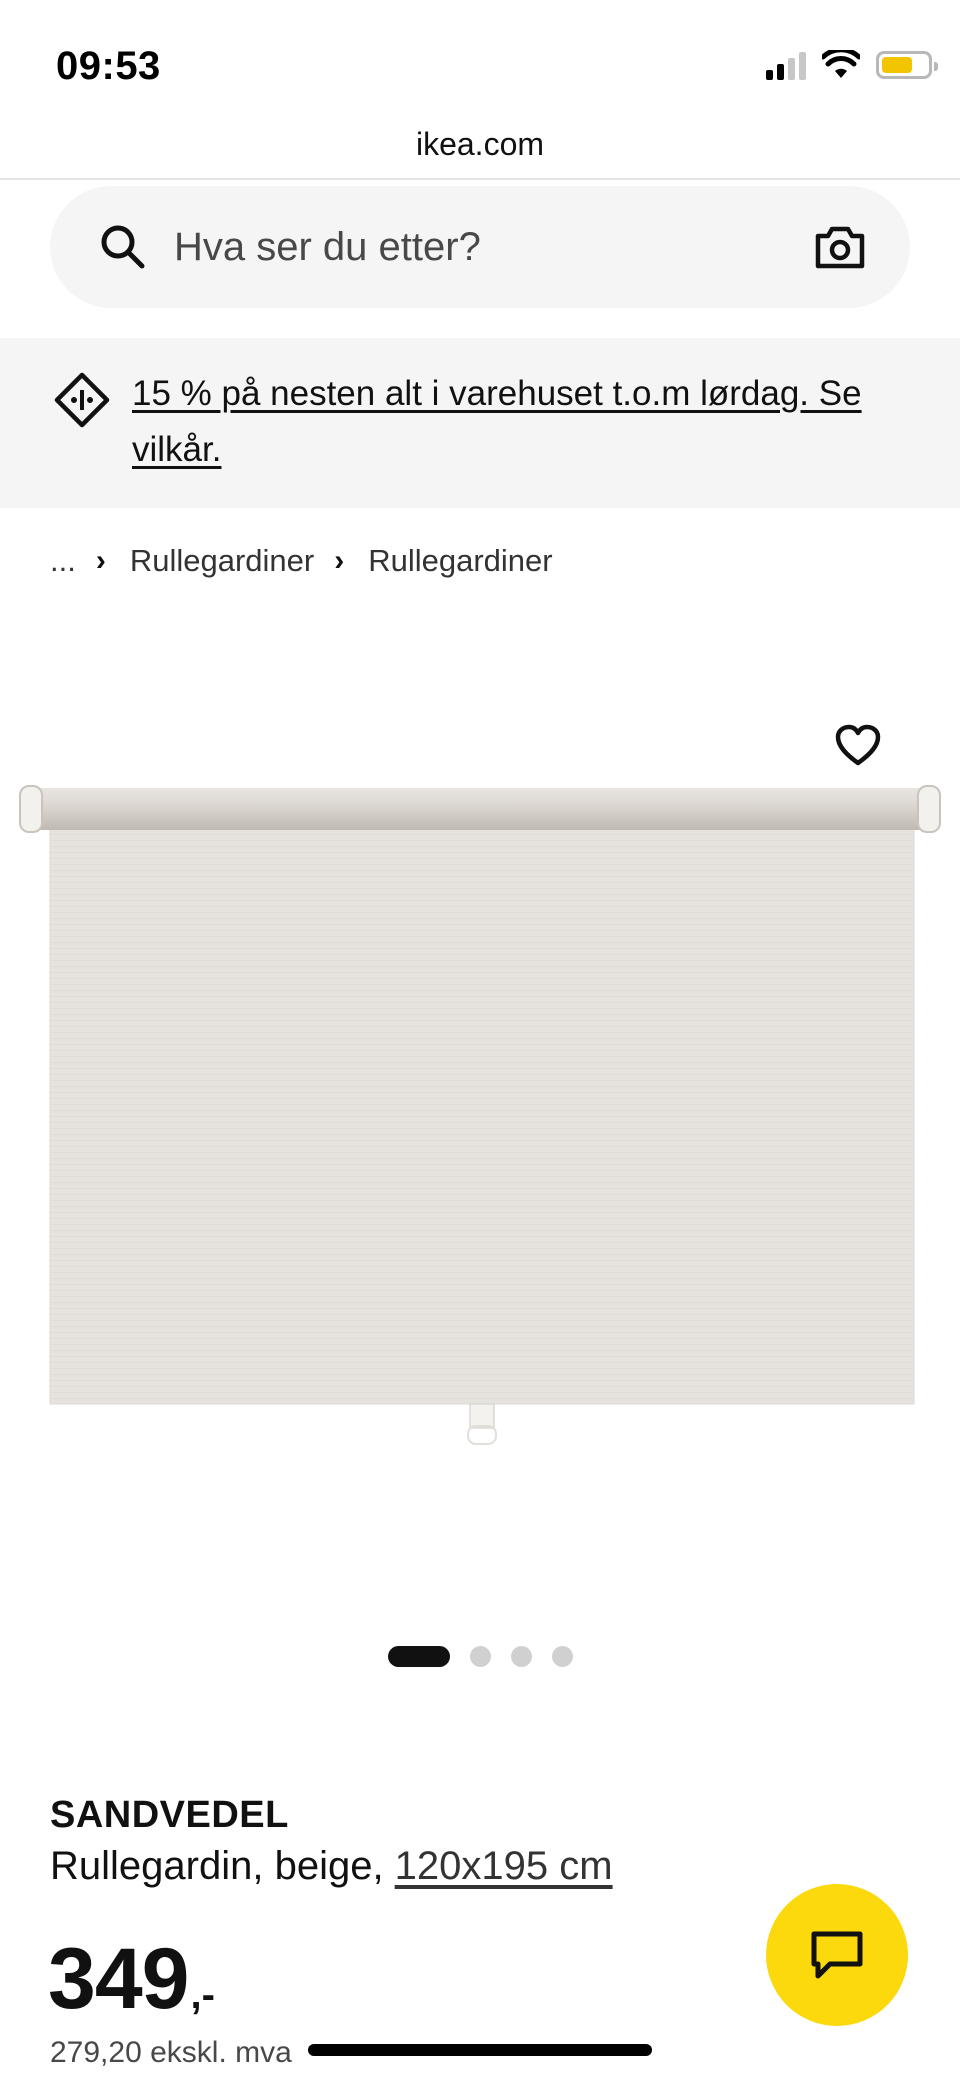 The image size is (960, 2079). I want to click on product-name: SANDVEDEL, so click(169, 1815).